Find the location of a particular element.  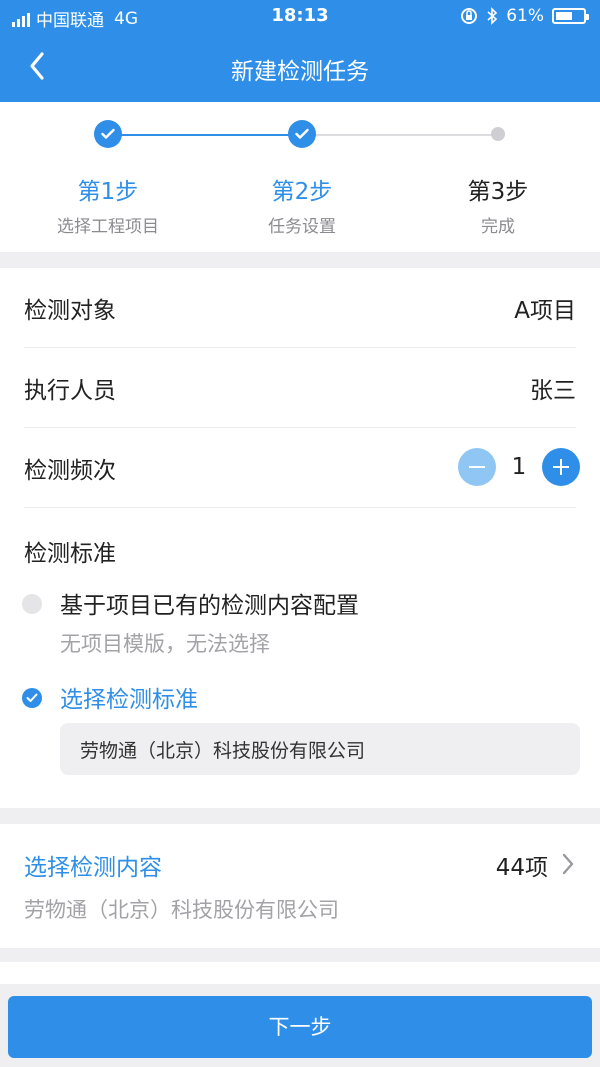

step-connector-pending is located at coordinates (400, 135).